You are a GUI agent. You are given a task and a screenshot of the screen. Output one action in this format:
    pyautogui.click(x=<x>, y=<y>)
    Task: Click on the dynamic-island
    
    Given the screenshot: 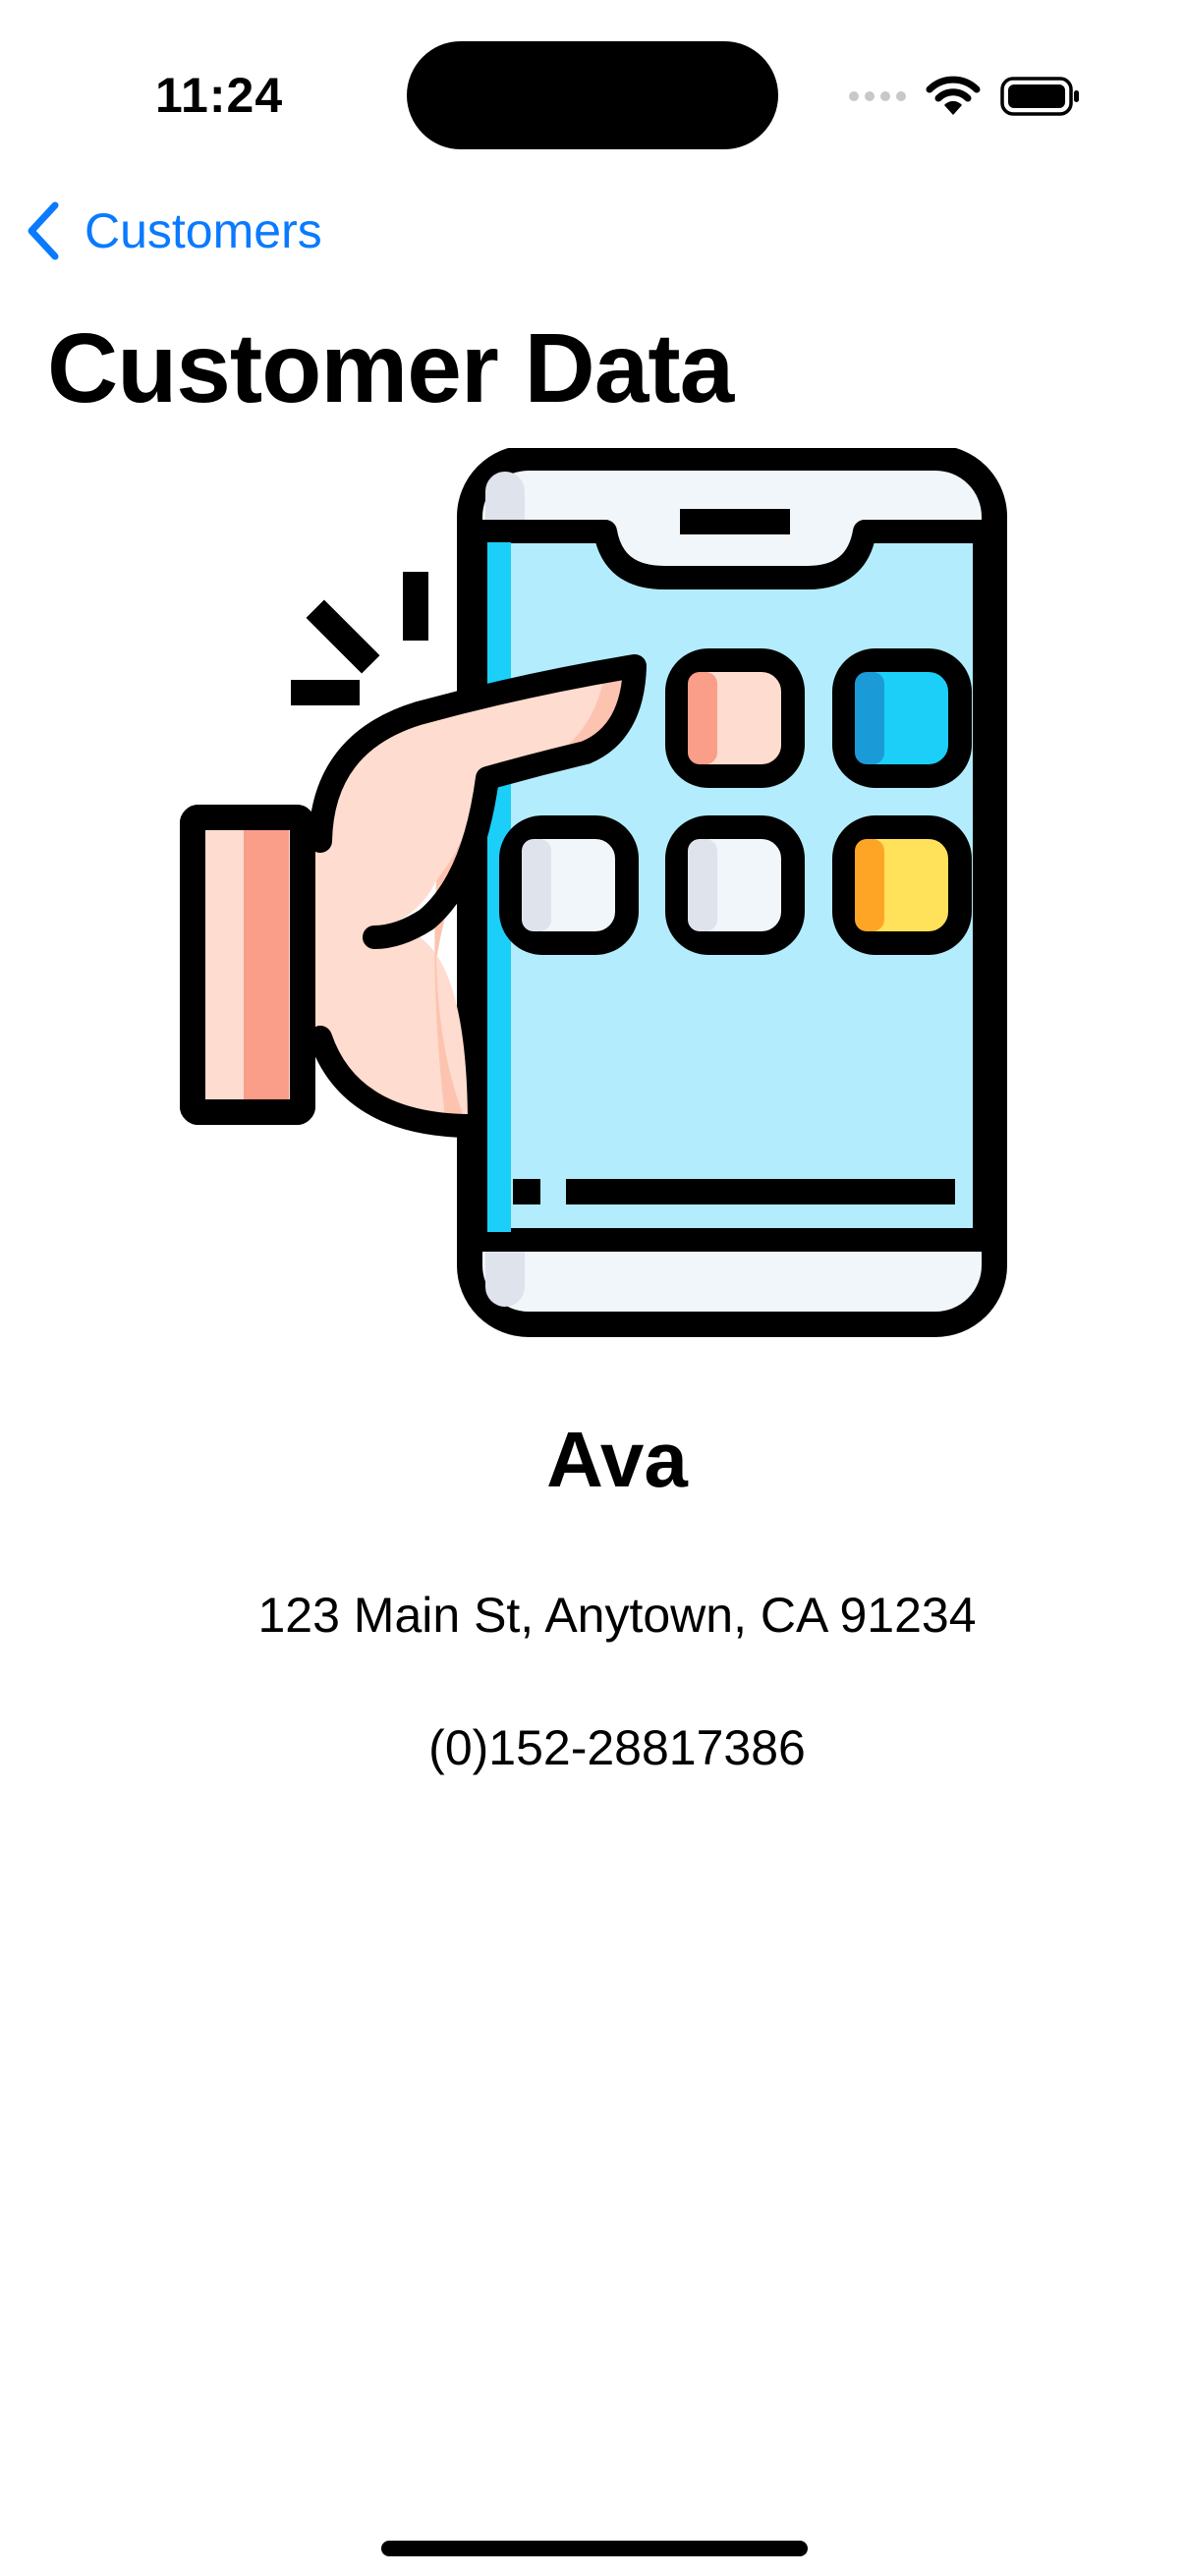 What is the action you would take?
    pyautogui.click(x=592, y=95)
    